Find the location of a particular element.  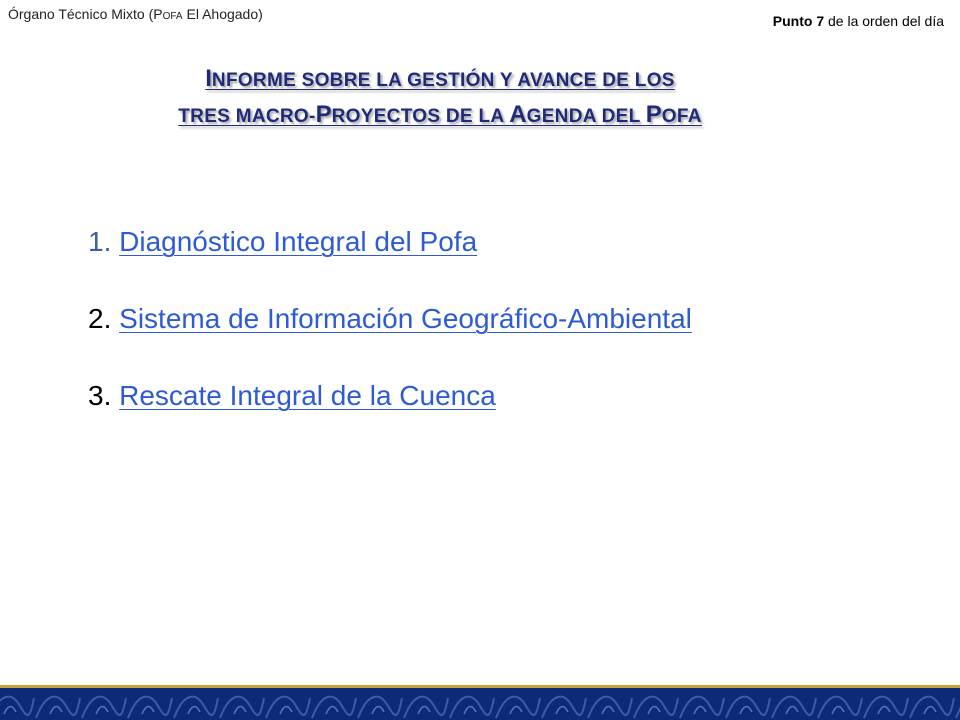

title-segment: ROYECTOS DE LA is located at coordinates (420, 116).